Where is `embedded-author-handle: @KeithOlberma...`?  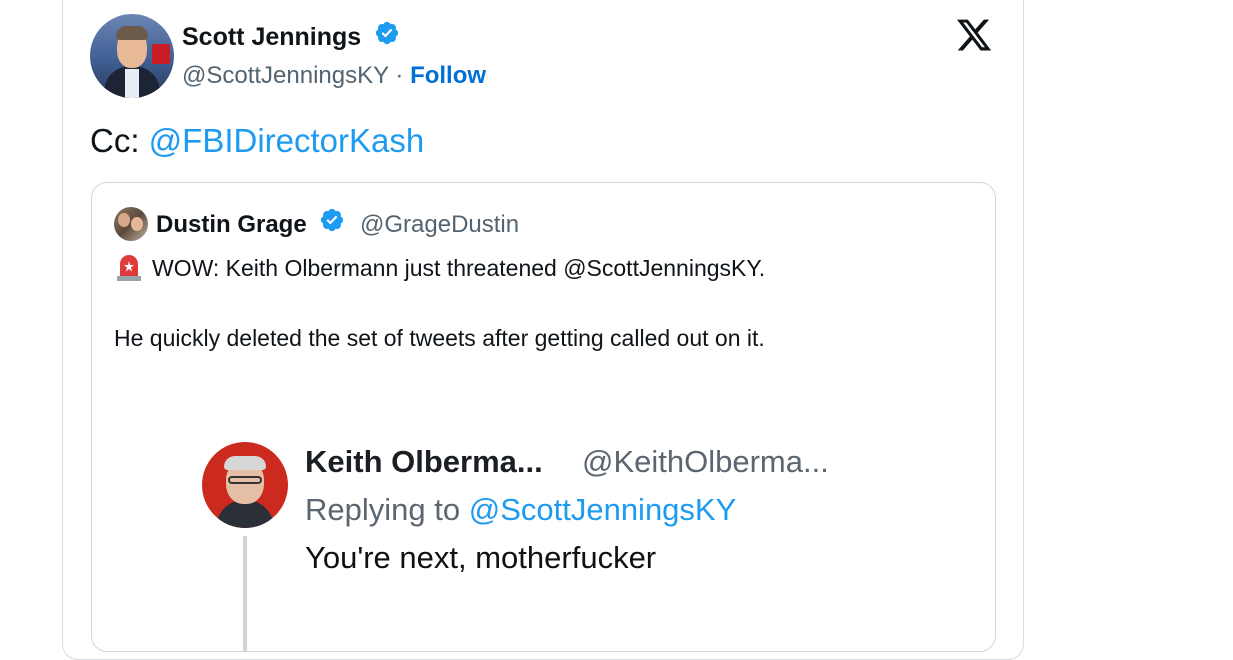
embedded-author-handle: @KeithOlberma... is located at coordinates (705, 461).